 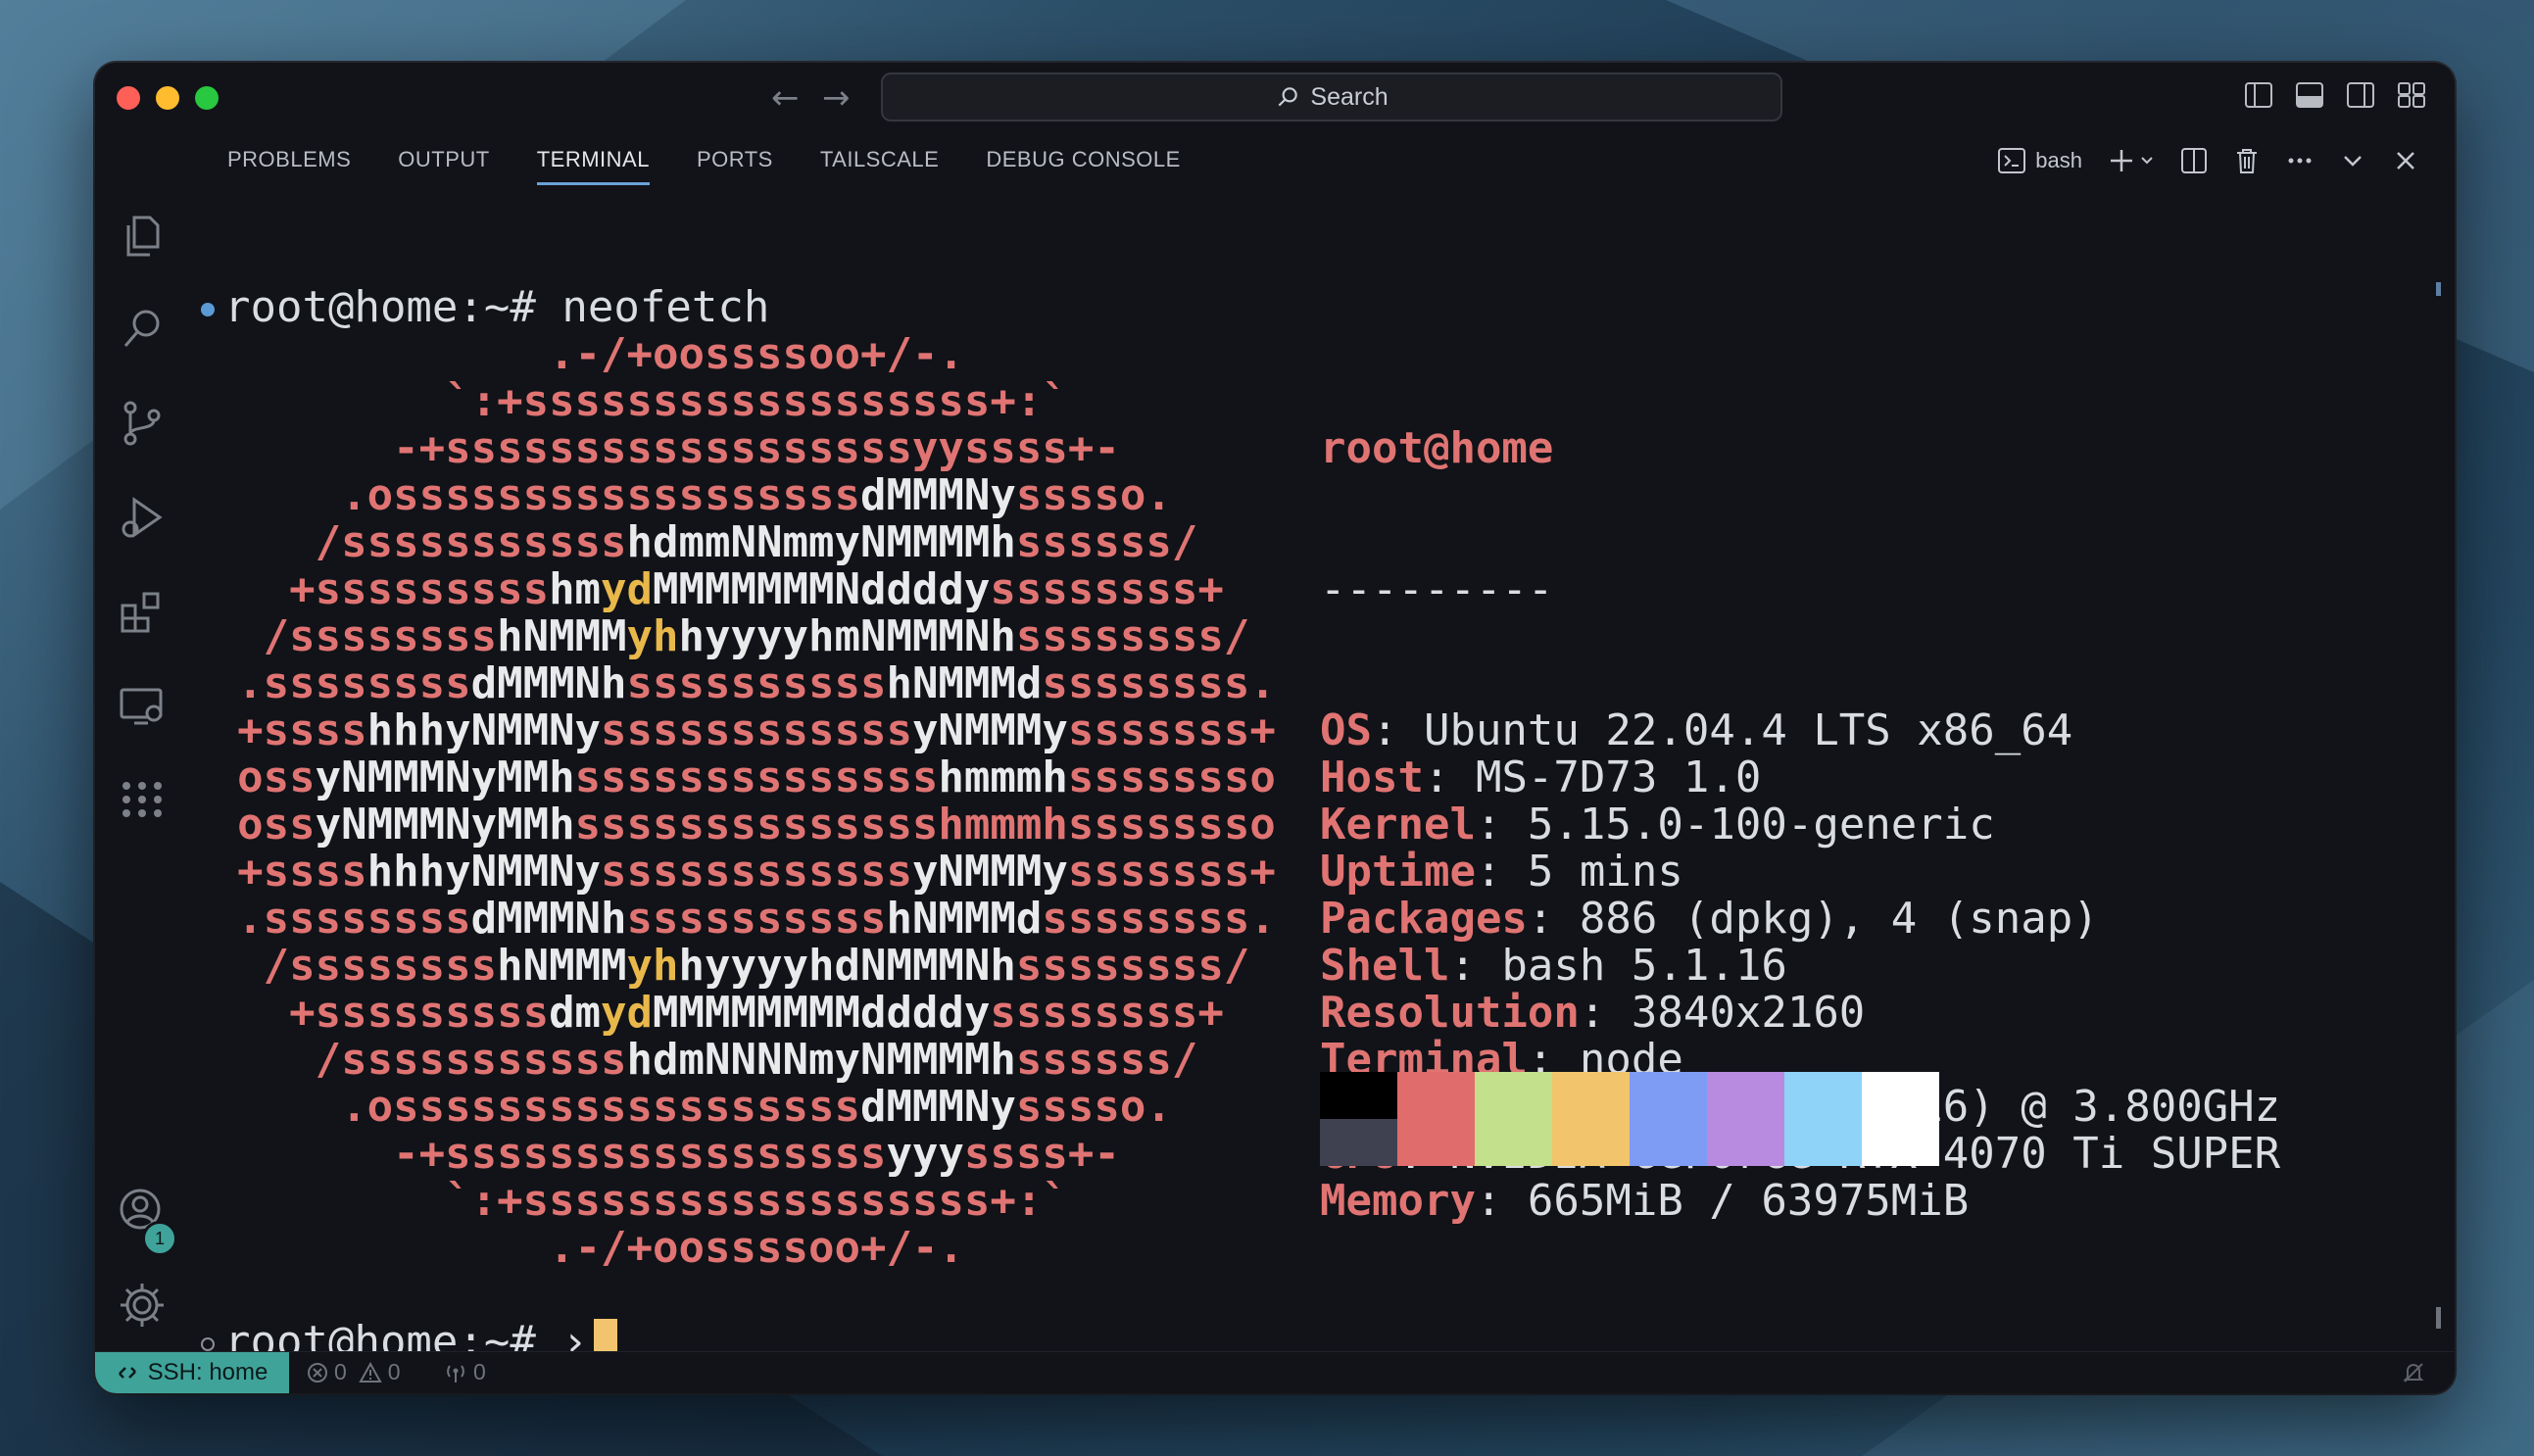 What do you see at coordinates (757, 777) in the screenshot?
I see `ascii-art-segment: ssssssssssssss` at bounding box center [757, 777].